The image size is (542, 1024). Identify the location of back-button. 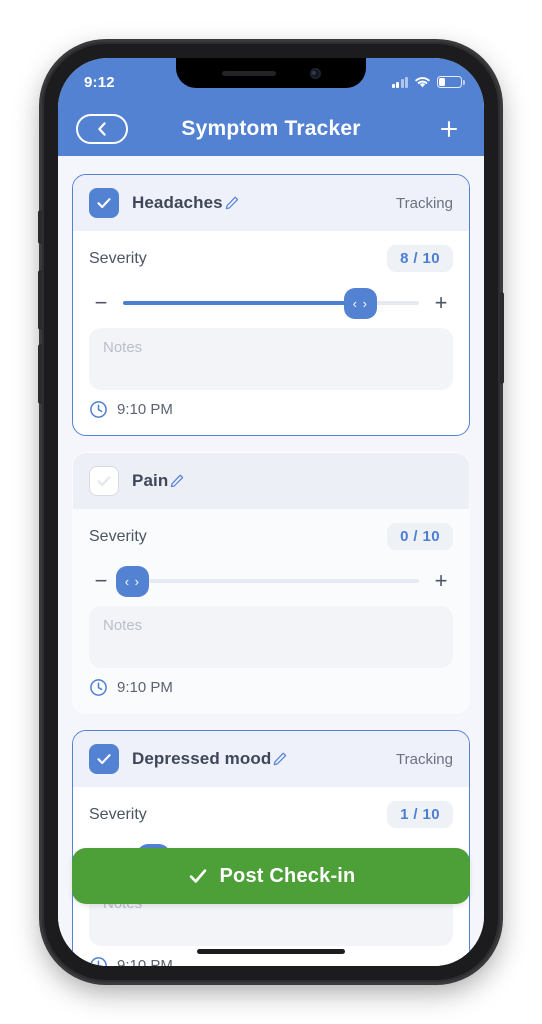
(102, 129).